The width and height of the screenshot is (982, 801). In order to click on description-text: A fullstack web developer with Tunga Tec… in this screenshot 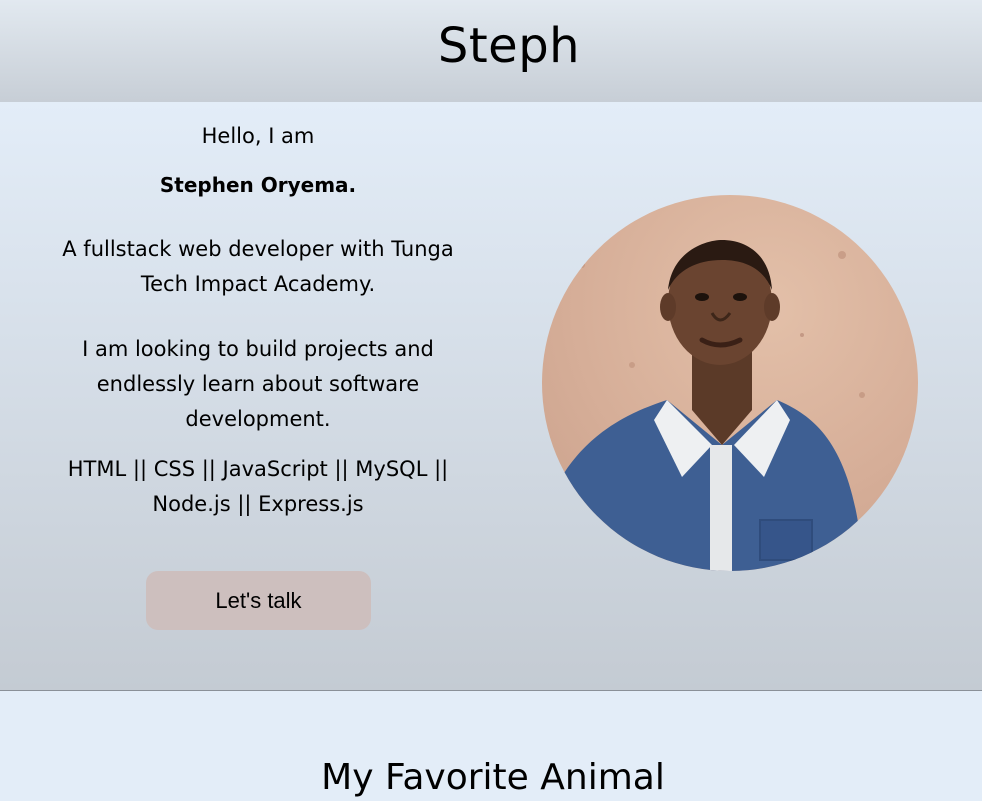, I will do `click(258, 266)`.